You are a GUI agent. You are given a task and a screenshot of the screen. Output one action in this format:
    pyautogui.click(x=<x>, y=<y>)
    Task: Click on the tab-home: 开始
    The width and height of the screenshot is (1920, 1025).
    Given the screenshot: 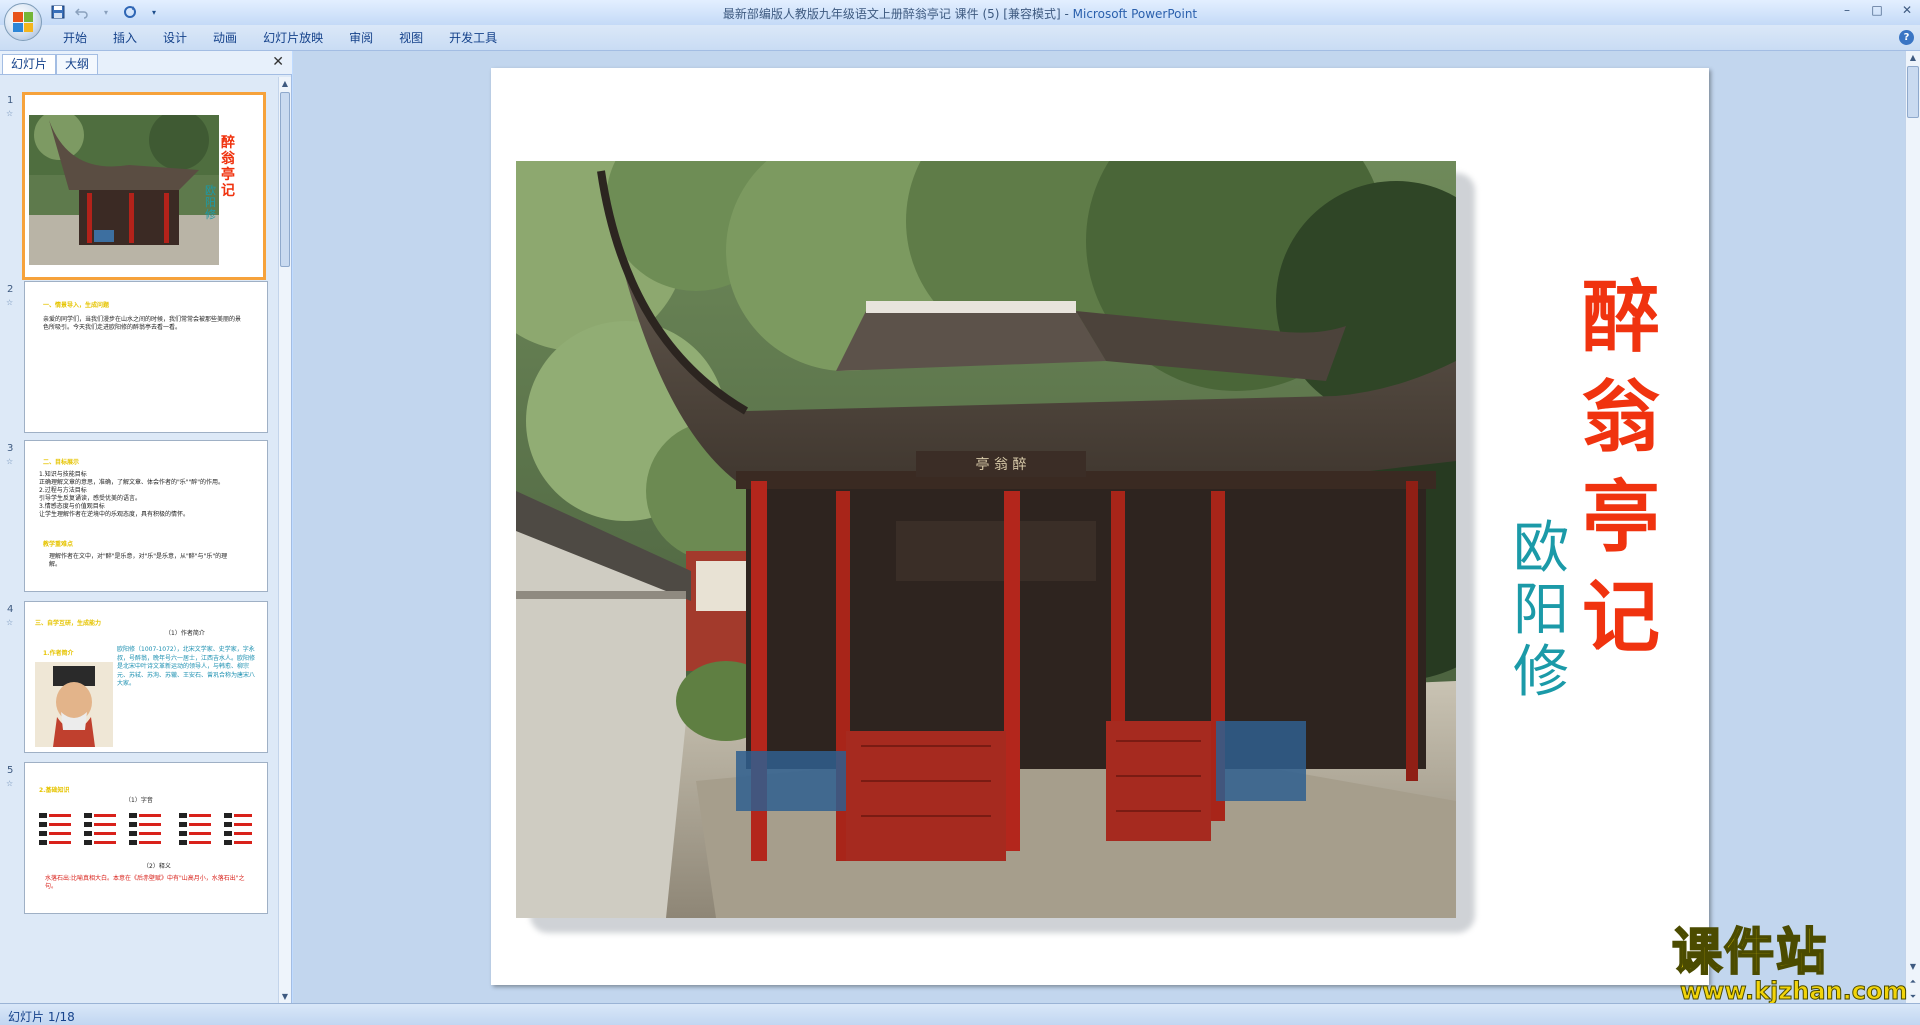 What is the action you would take?
    pyautogui.click(x=75, y=38)
    